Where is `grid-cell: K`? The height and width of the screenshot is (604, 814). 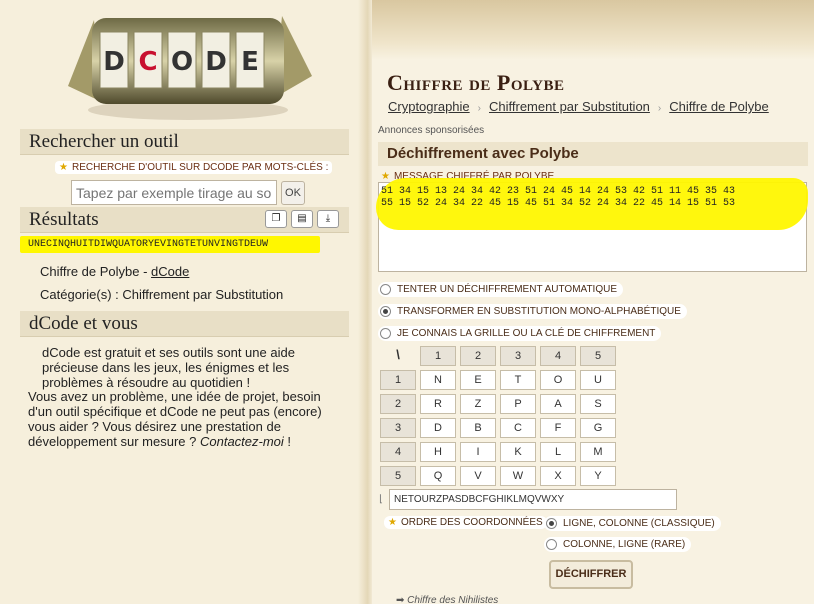
grid-cell: K is located at coordinates (518, 452).